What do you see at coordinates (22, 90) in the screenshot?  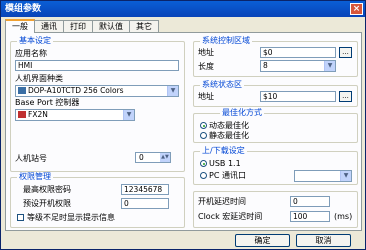 I see `monitor-icon` at bounding box center [22, 90].